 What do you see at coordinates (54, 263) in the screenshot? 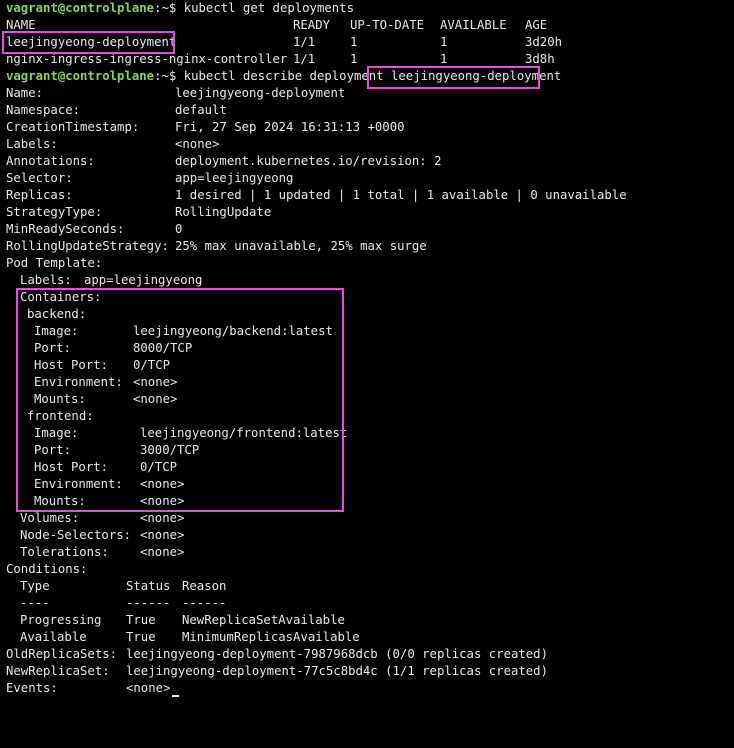
I see `field-pod-template: Pod Template:` at bounding box center [54, 263].